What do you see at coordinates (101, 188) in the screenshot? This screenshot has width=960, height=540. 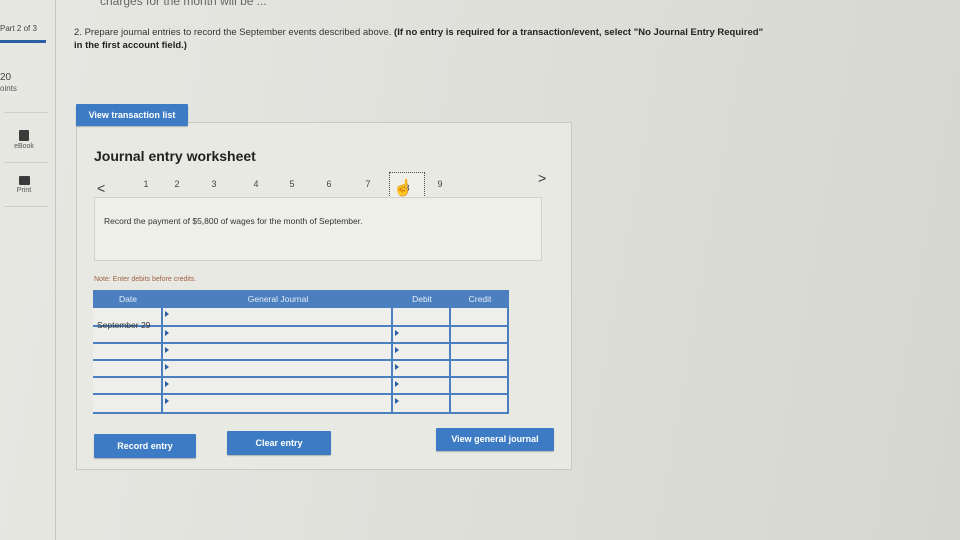 I see `prev-page-button: <` at bounding box center [101, 188].